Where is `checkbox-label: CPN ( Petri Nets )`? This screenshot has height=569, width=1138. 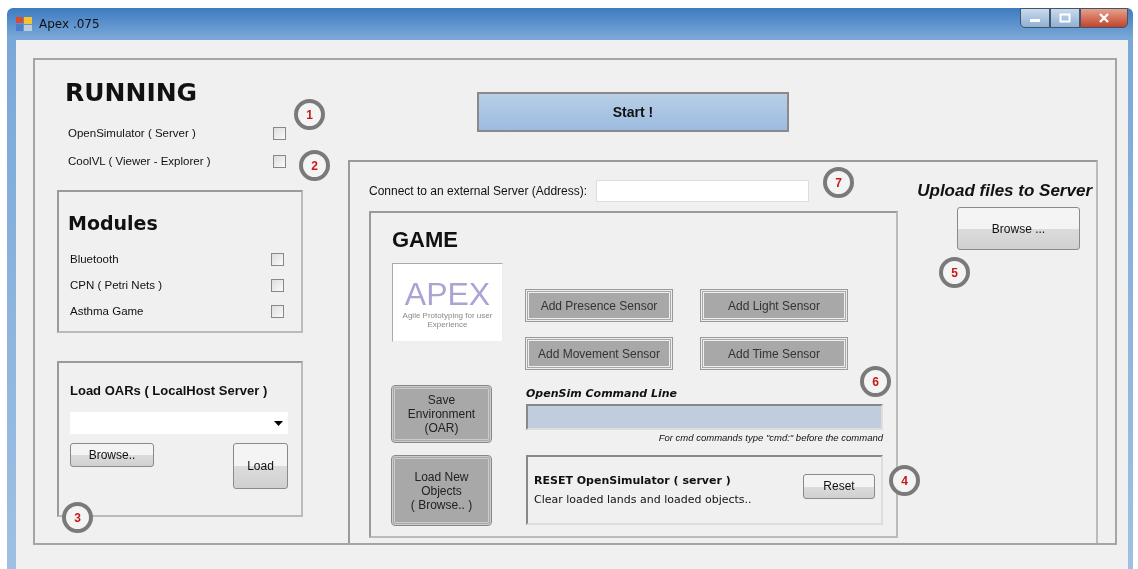 checkbox-label: CPN ( Petri Nets ) is located at coordinates (116, 285).